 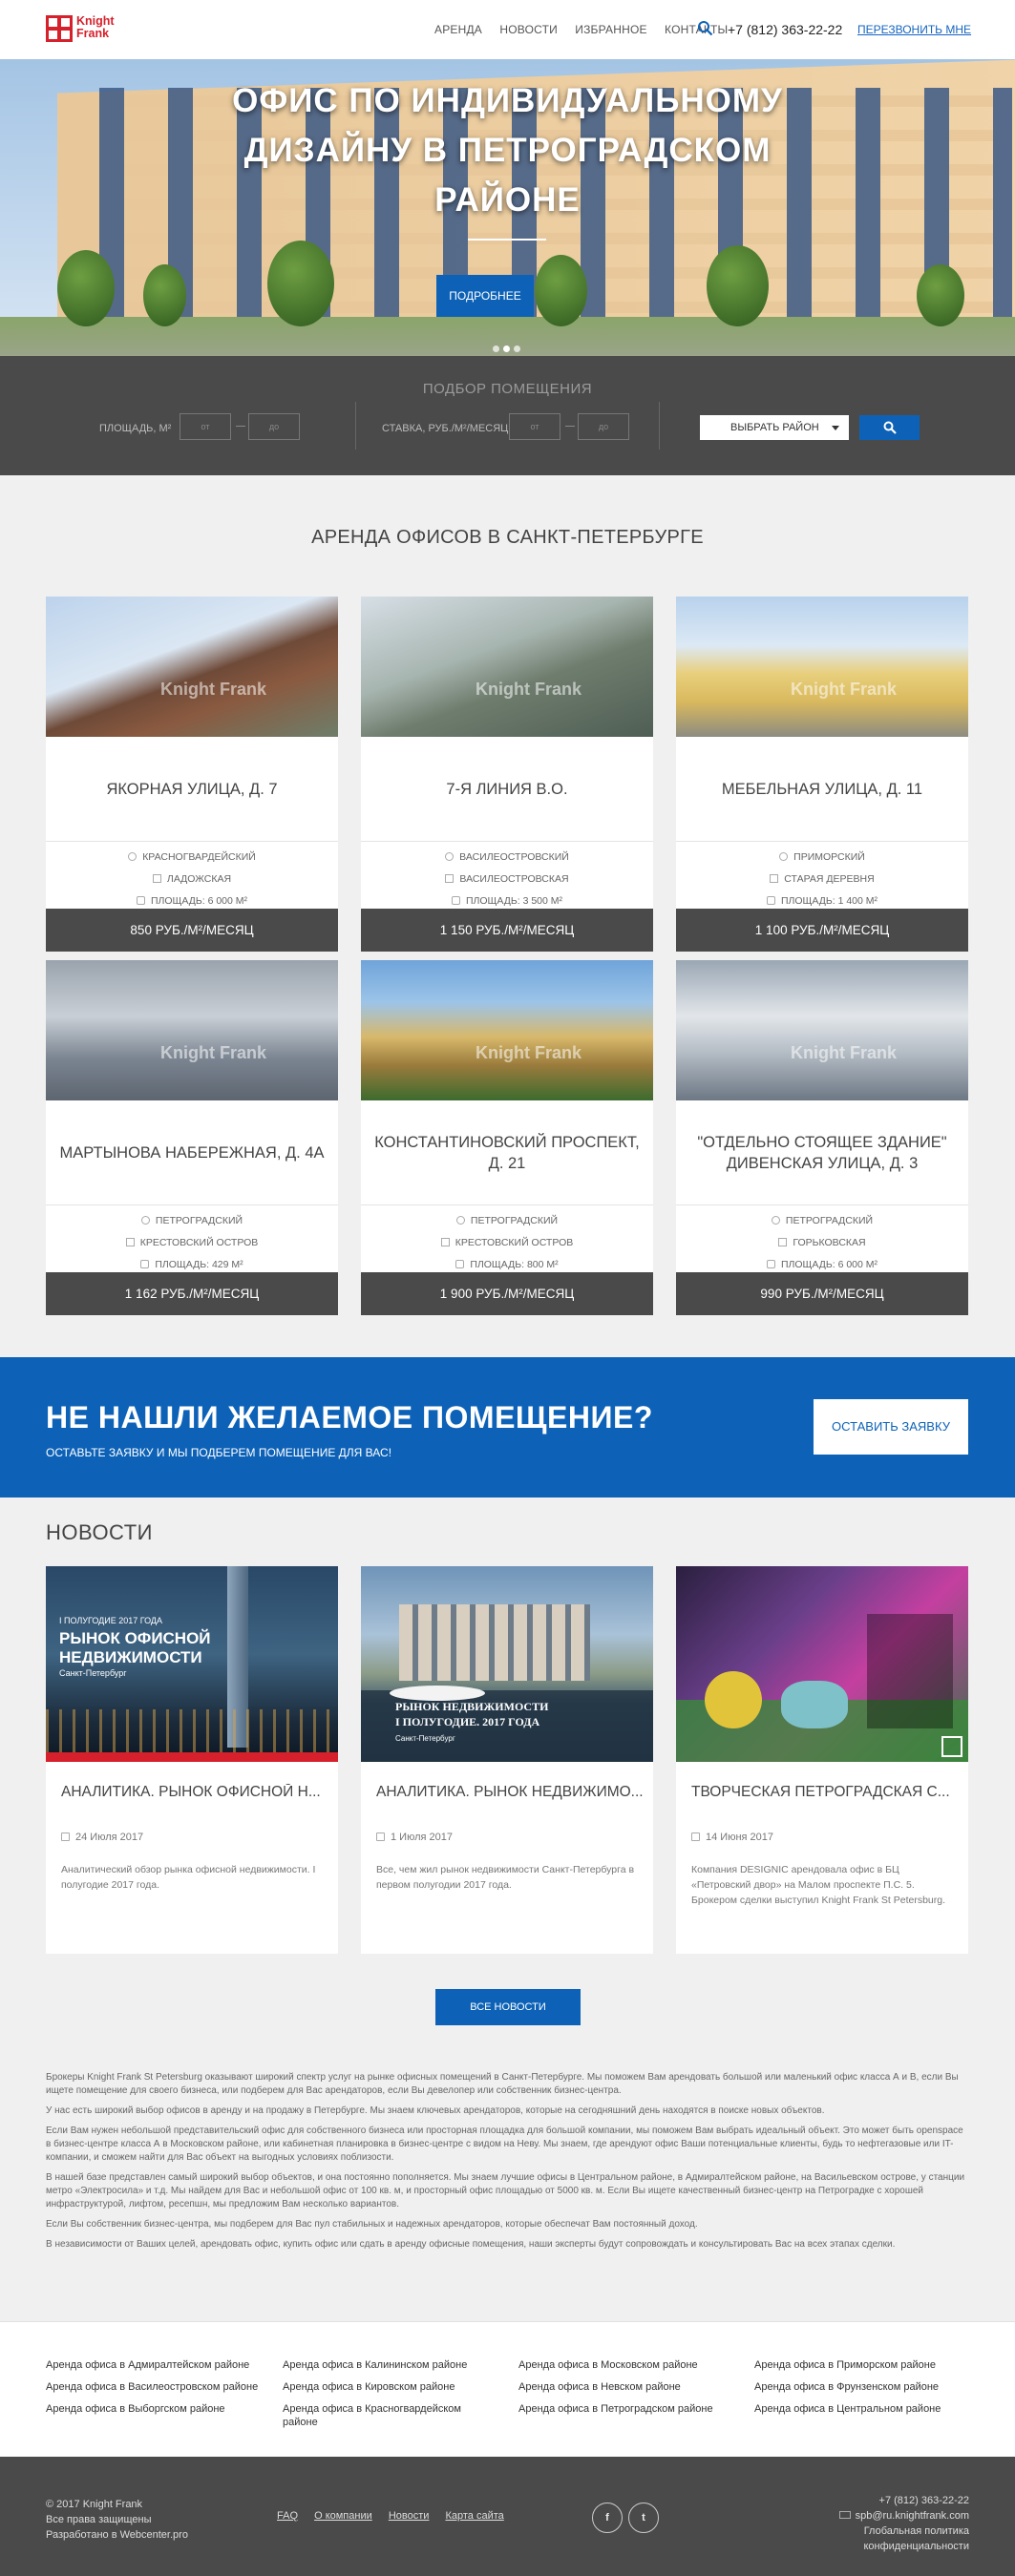 I want to click on district-link: Аренда офиса в Адмиралтейском районе, so click(x=155, y=2366).